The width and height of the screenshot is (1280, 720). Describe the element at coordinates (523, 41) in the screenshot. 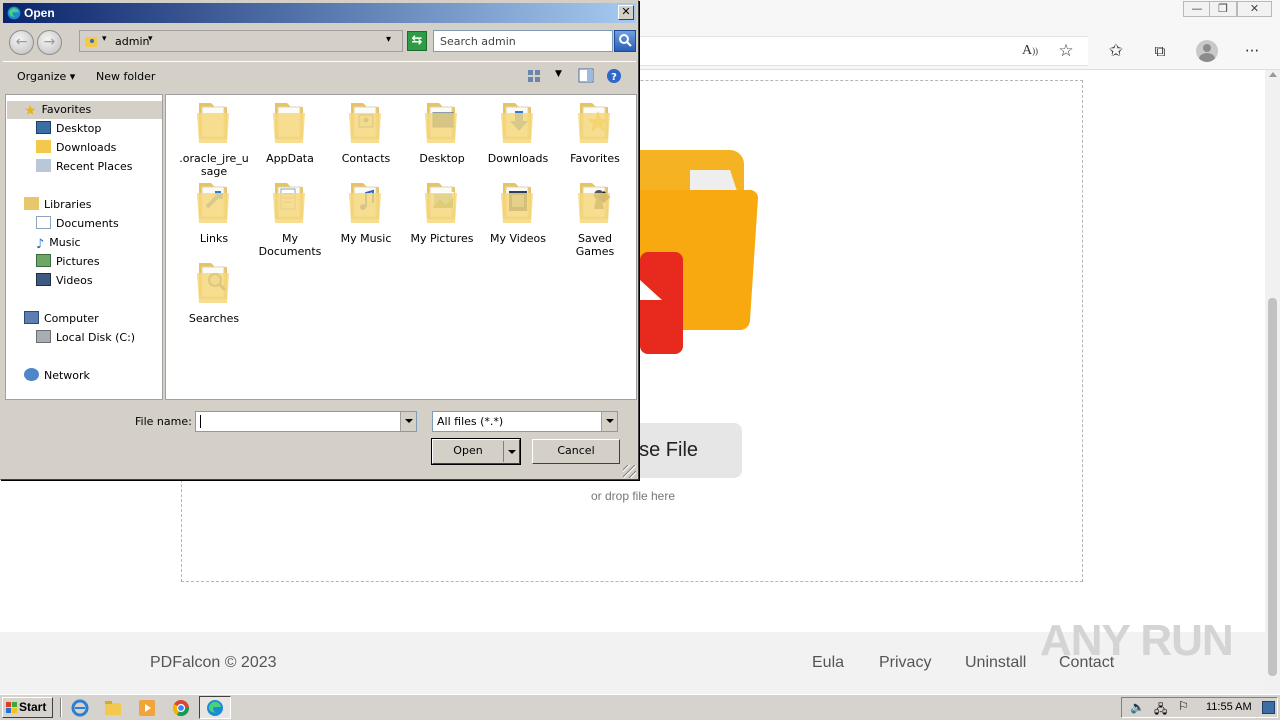

I see `search-input: Search admin` at that location.